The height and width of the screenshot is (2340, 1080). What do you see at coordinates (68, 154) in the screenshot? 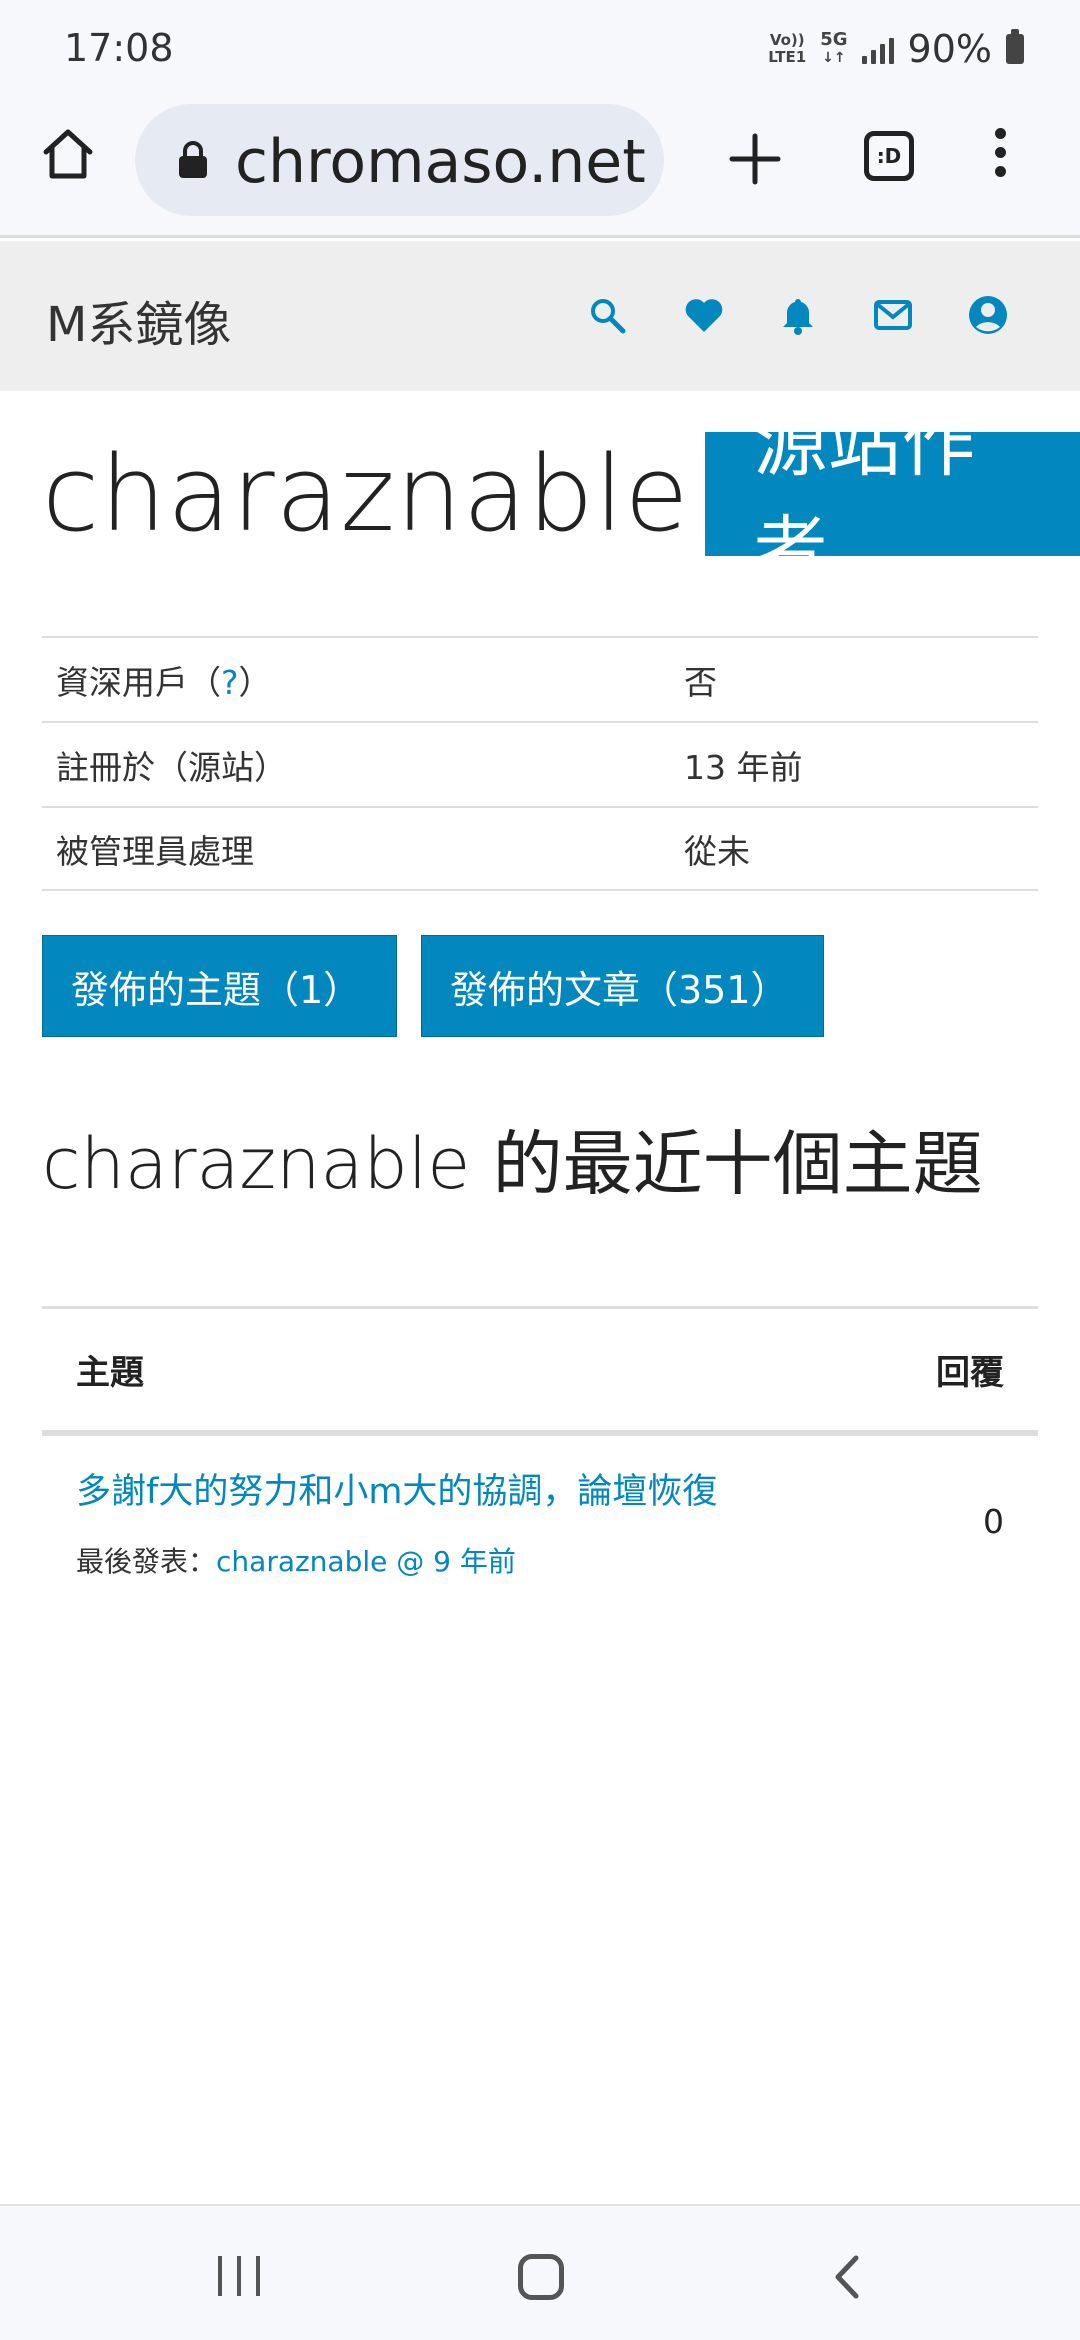
I see `home-icon` at bounding box center [68, 154].